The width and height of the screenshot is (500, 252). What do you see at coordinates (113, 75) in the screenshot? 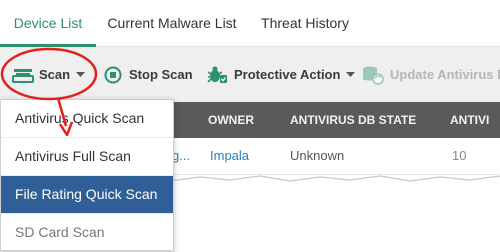
I see `stop-circle-icon` at bounding box center [113, 75].